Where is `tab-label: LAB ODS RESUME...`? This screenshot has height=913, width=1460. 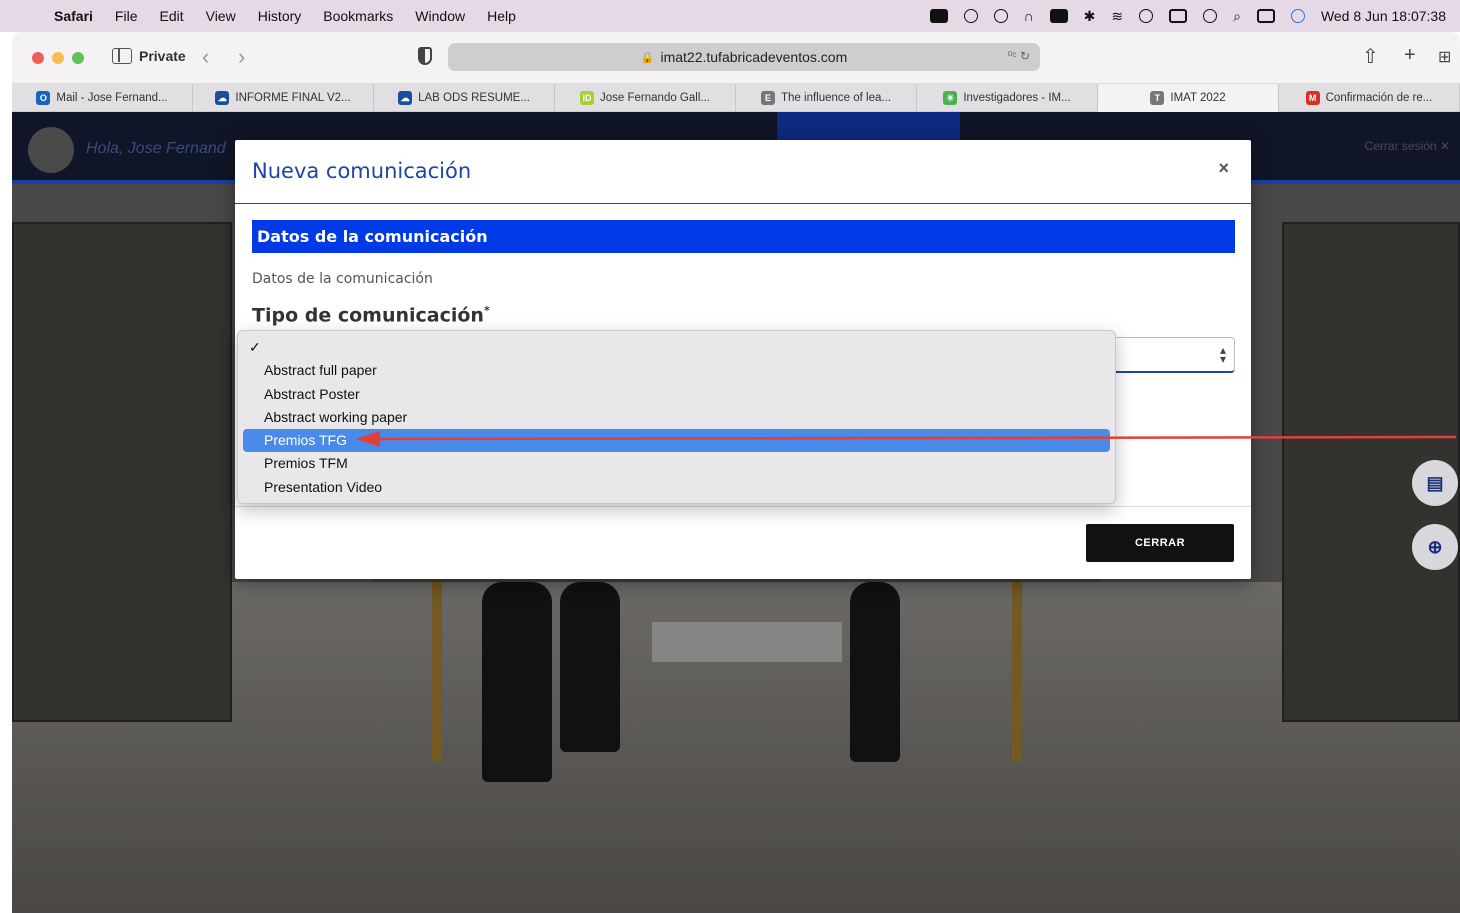 tab-label: LAB ODS RESUME... is located at coordinates (474, 98).